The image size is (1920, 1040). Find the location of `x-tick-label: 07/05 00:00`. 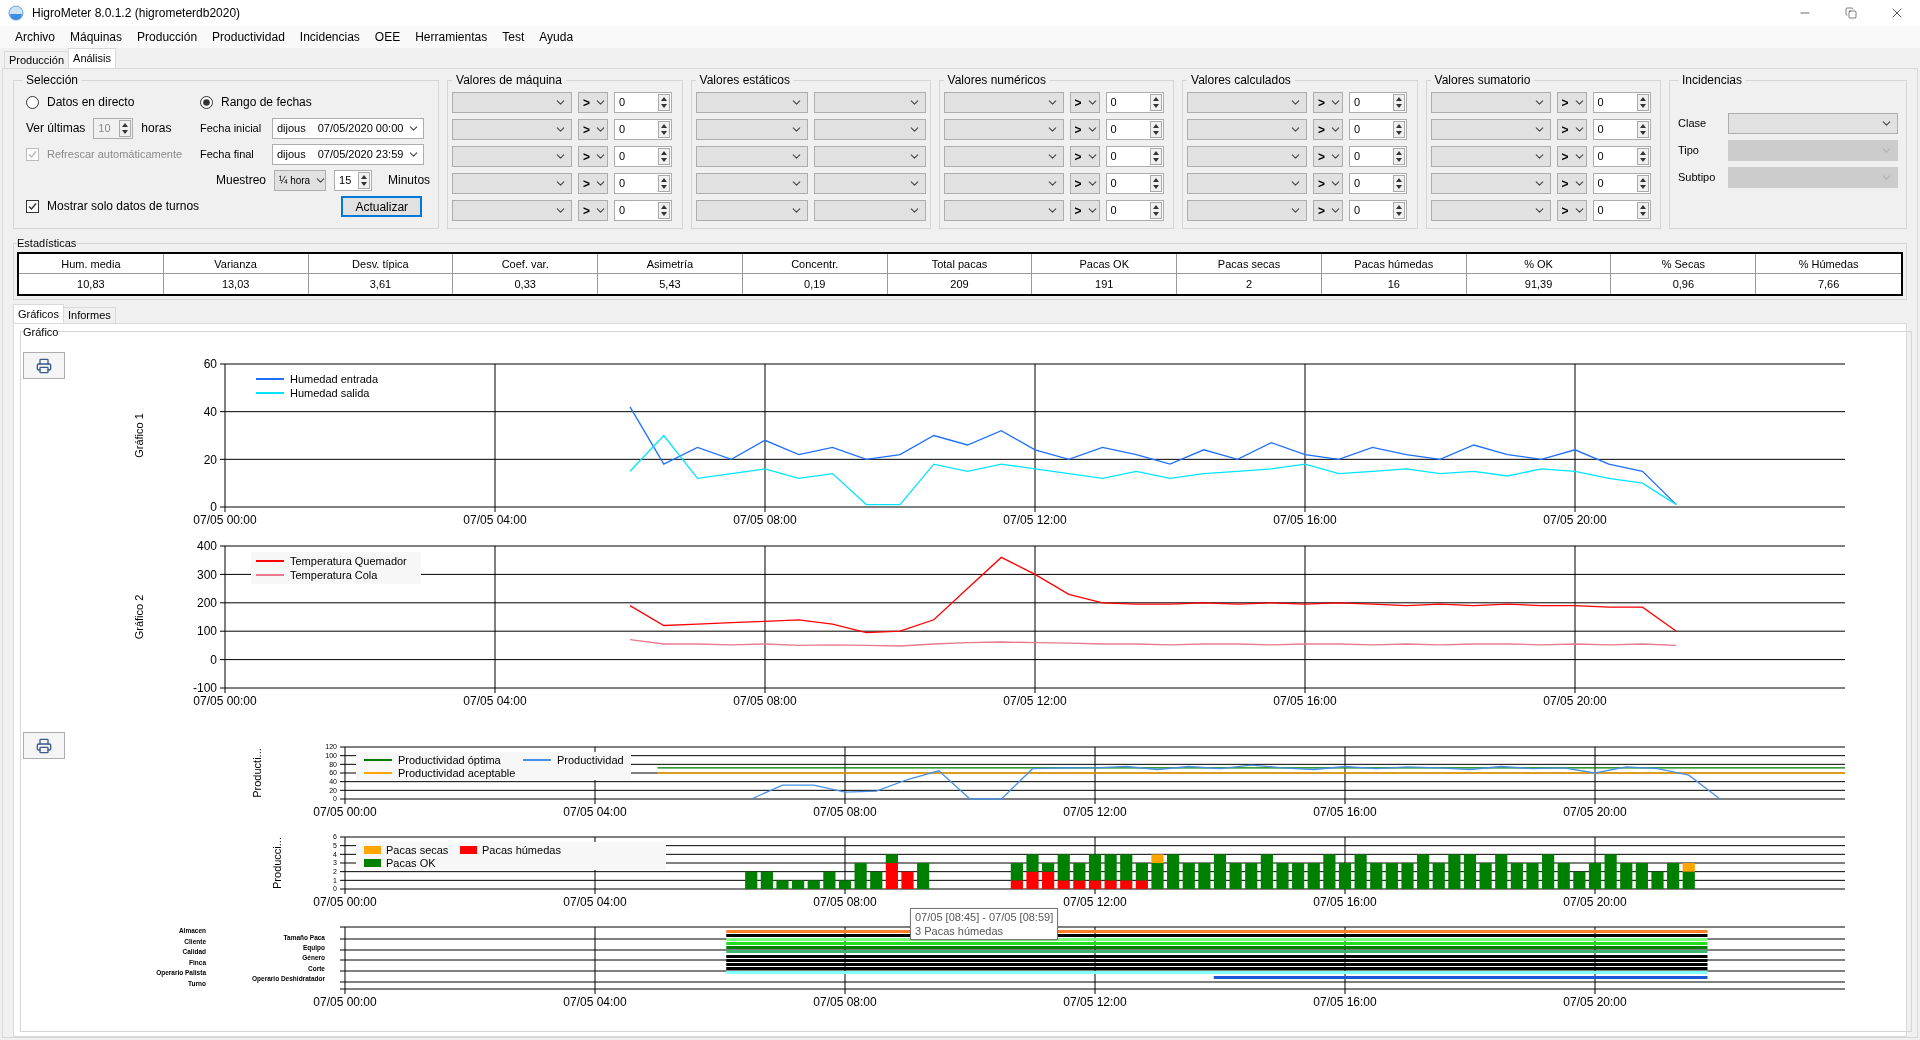

x-tick-label: 07/05 00:00 is located at coordinates (345, 1002).